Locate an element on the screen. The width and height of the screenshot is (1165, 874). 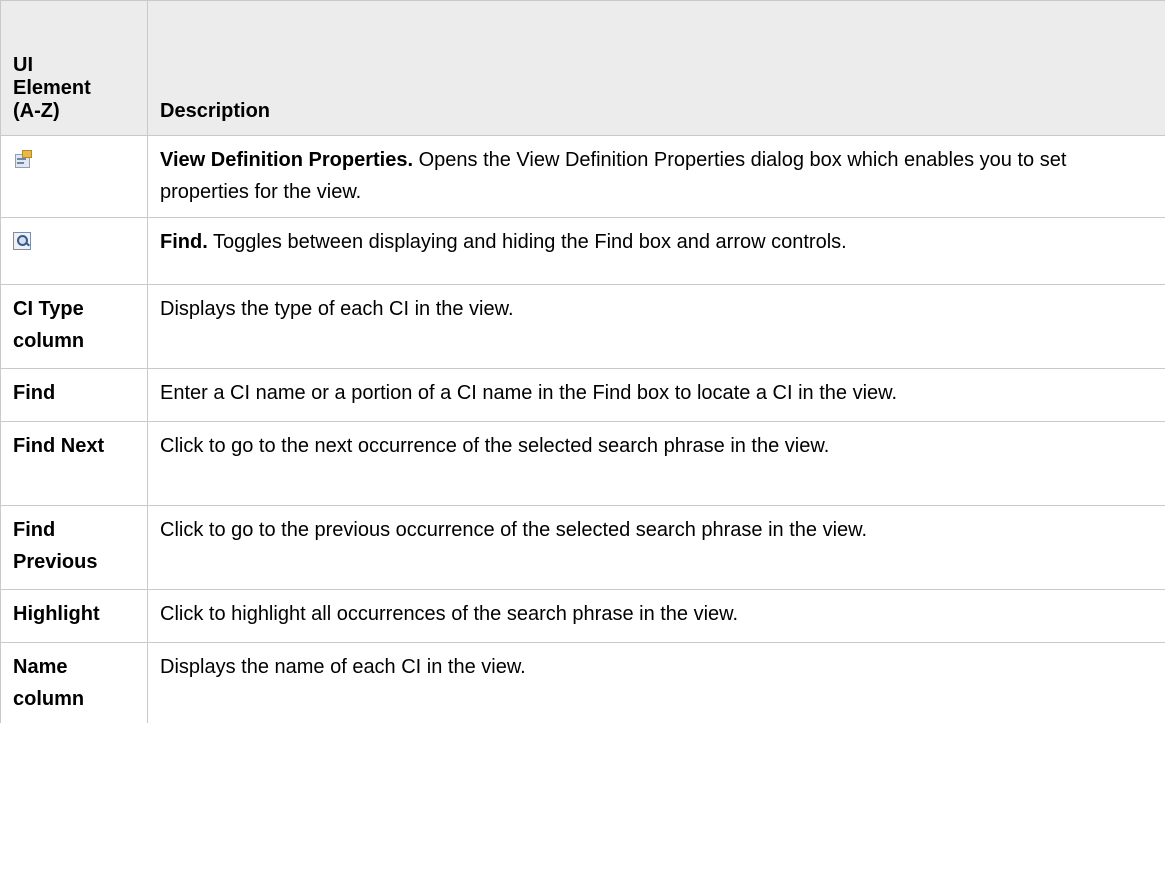
row-element-name: Find Previous is located at coordinates (55, 546).